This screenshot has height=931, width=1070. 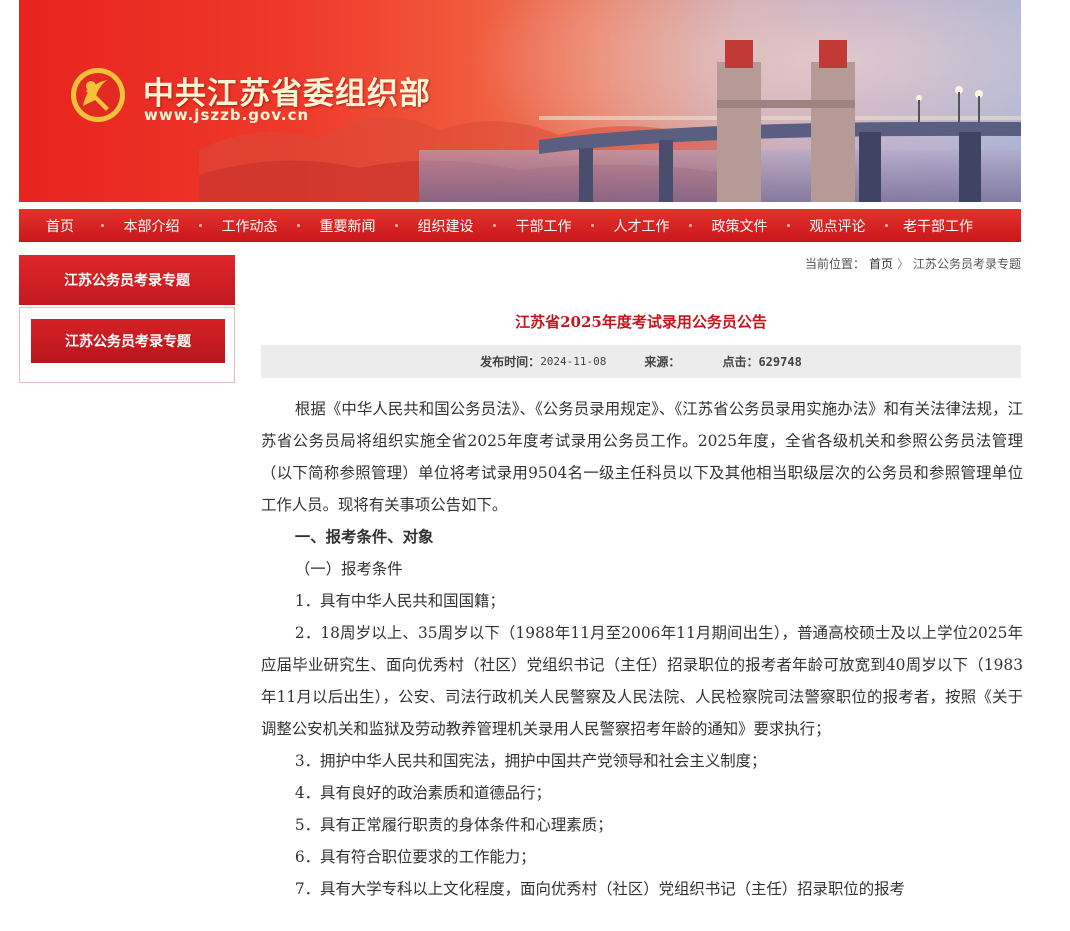 I want to click on nav-item-work-news: 工作动态, so click(x=249, y=225).